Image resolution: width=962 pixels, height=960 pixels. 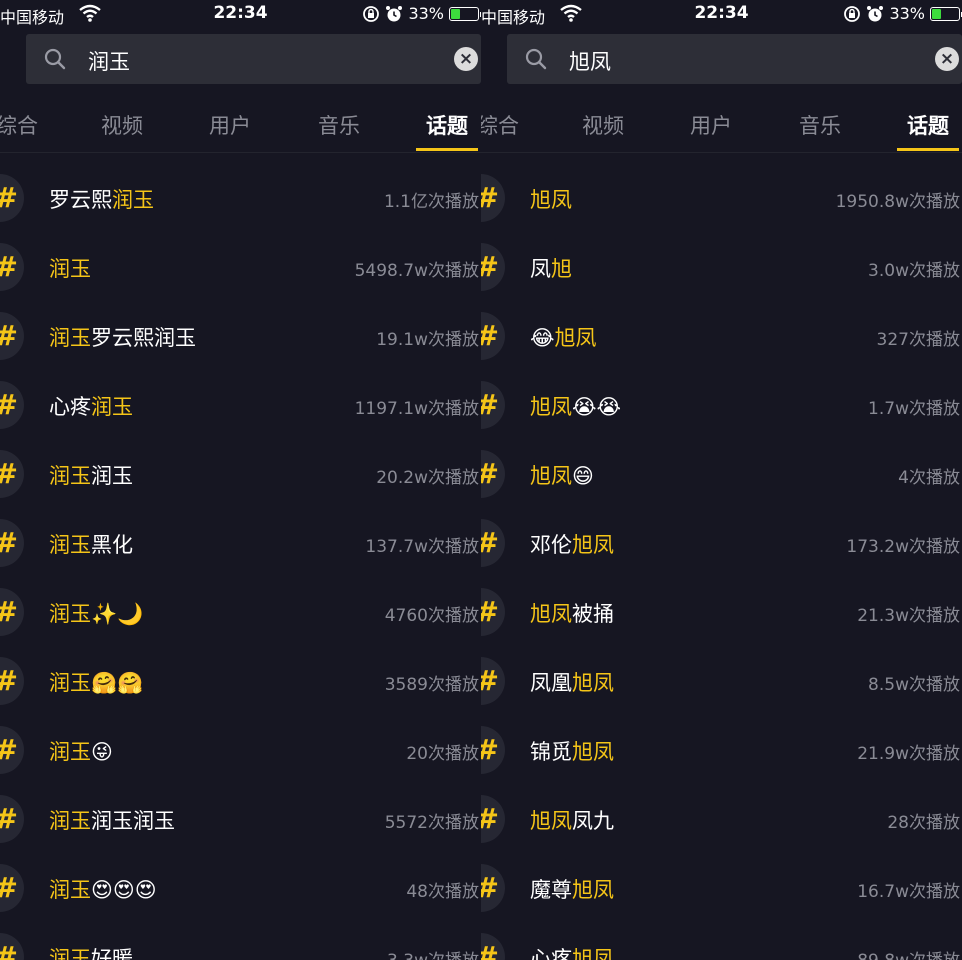 What do you see at coordinates (240, 612) in the screenshot?
I see `topic-row: # 润玉✨🌙 4760次播放` at bounding box center [240, 612].